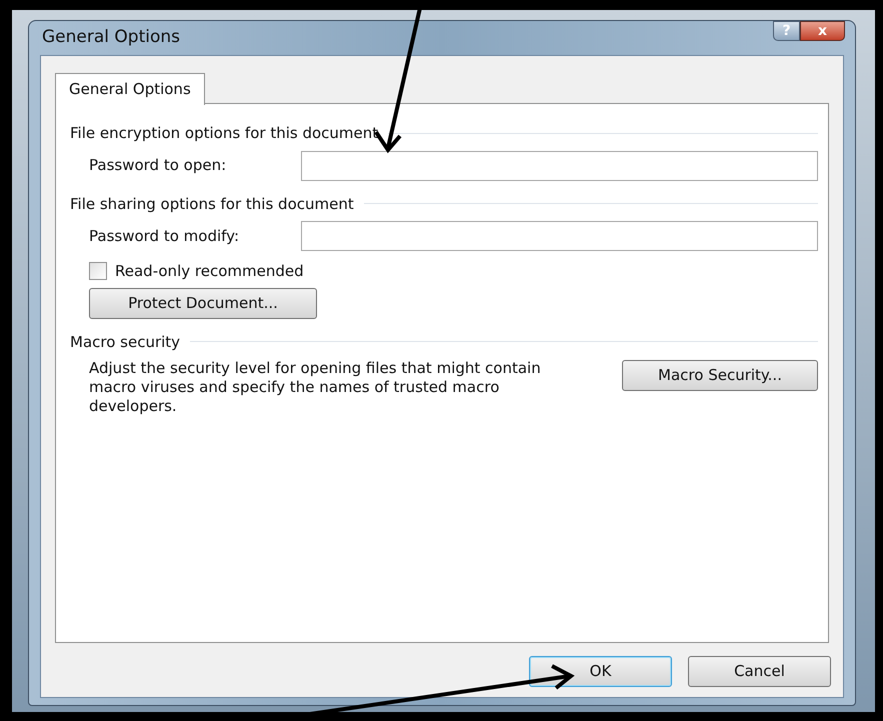 This screenshot has height=721, width=883. I want to click on section-heading: File encryption options for this document, so click(224, 133).